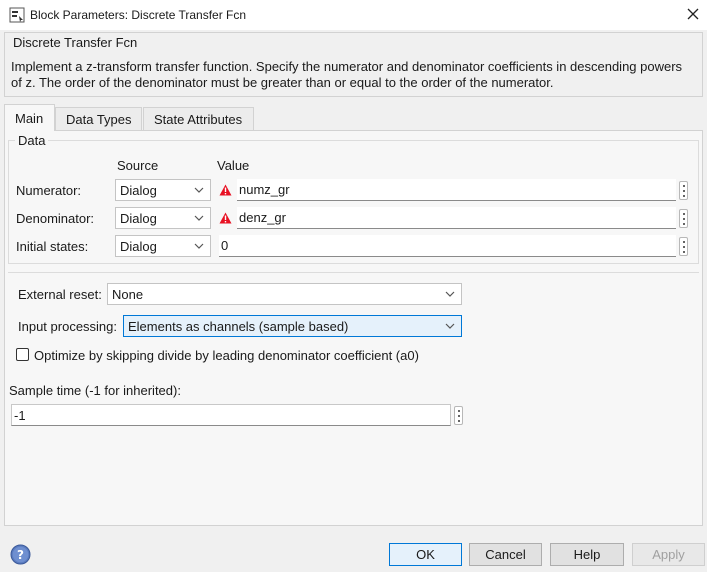 This screenshot has width=707, height=572. What do you see at coordinates (693, 14) in the screenshot?
I see `close-icon` at bounding box center [693, 14].